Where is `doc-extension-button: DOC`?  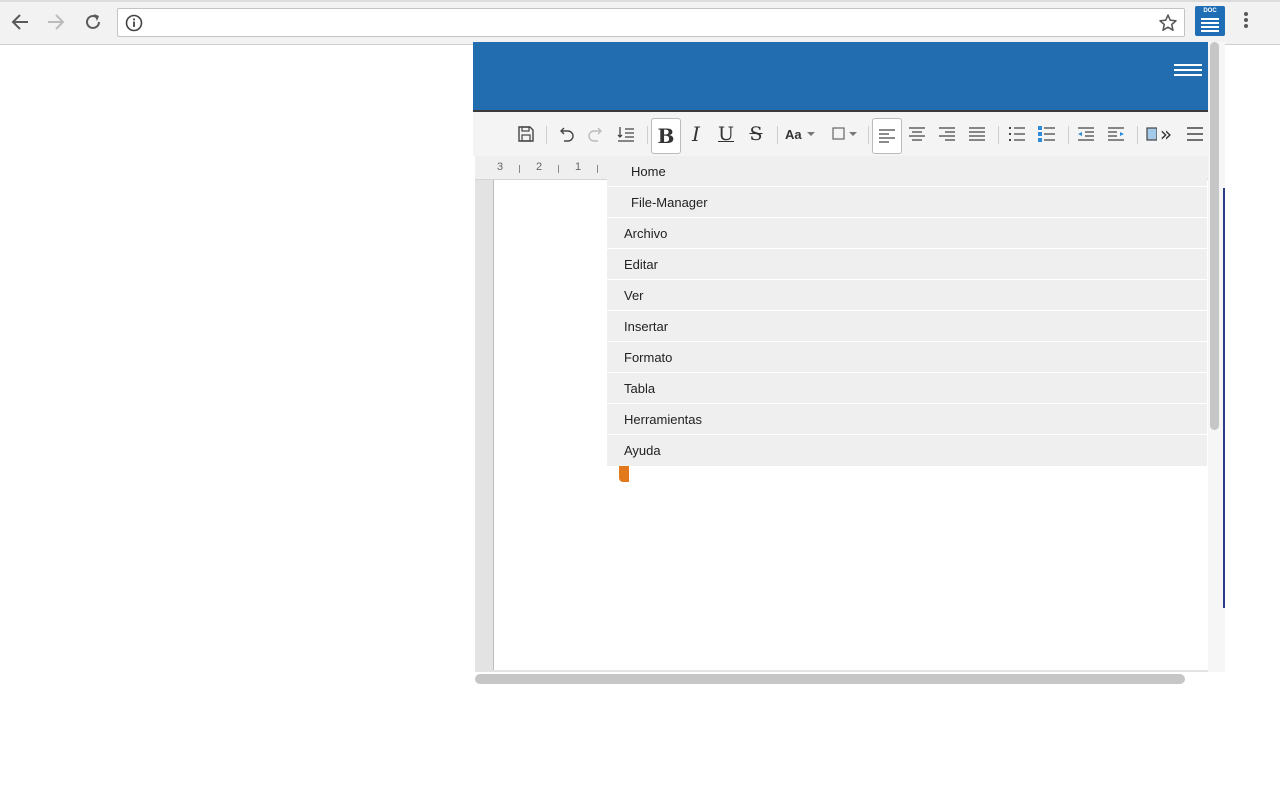
doc-extension-button: DOC is located at coordinates (1210, 21).